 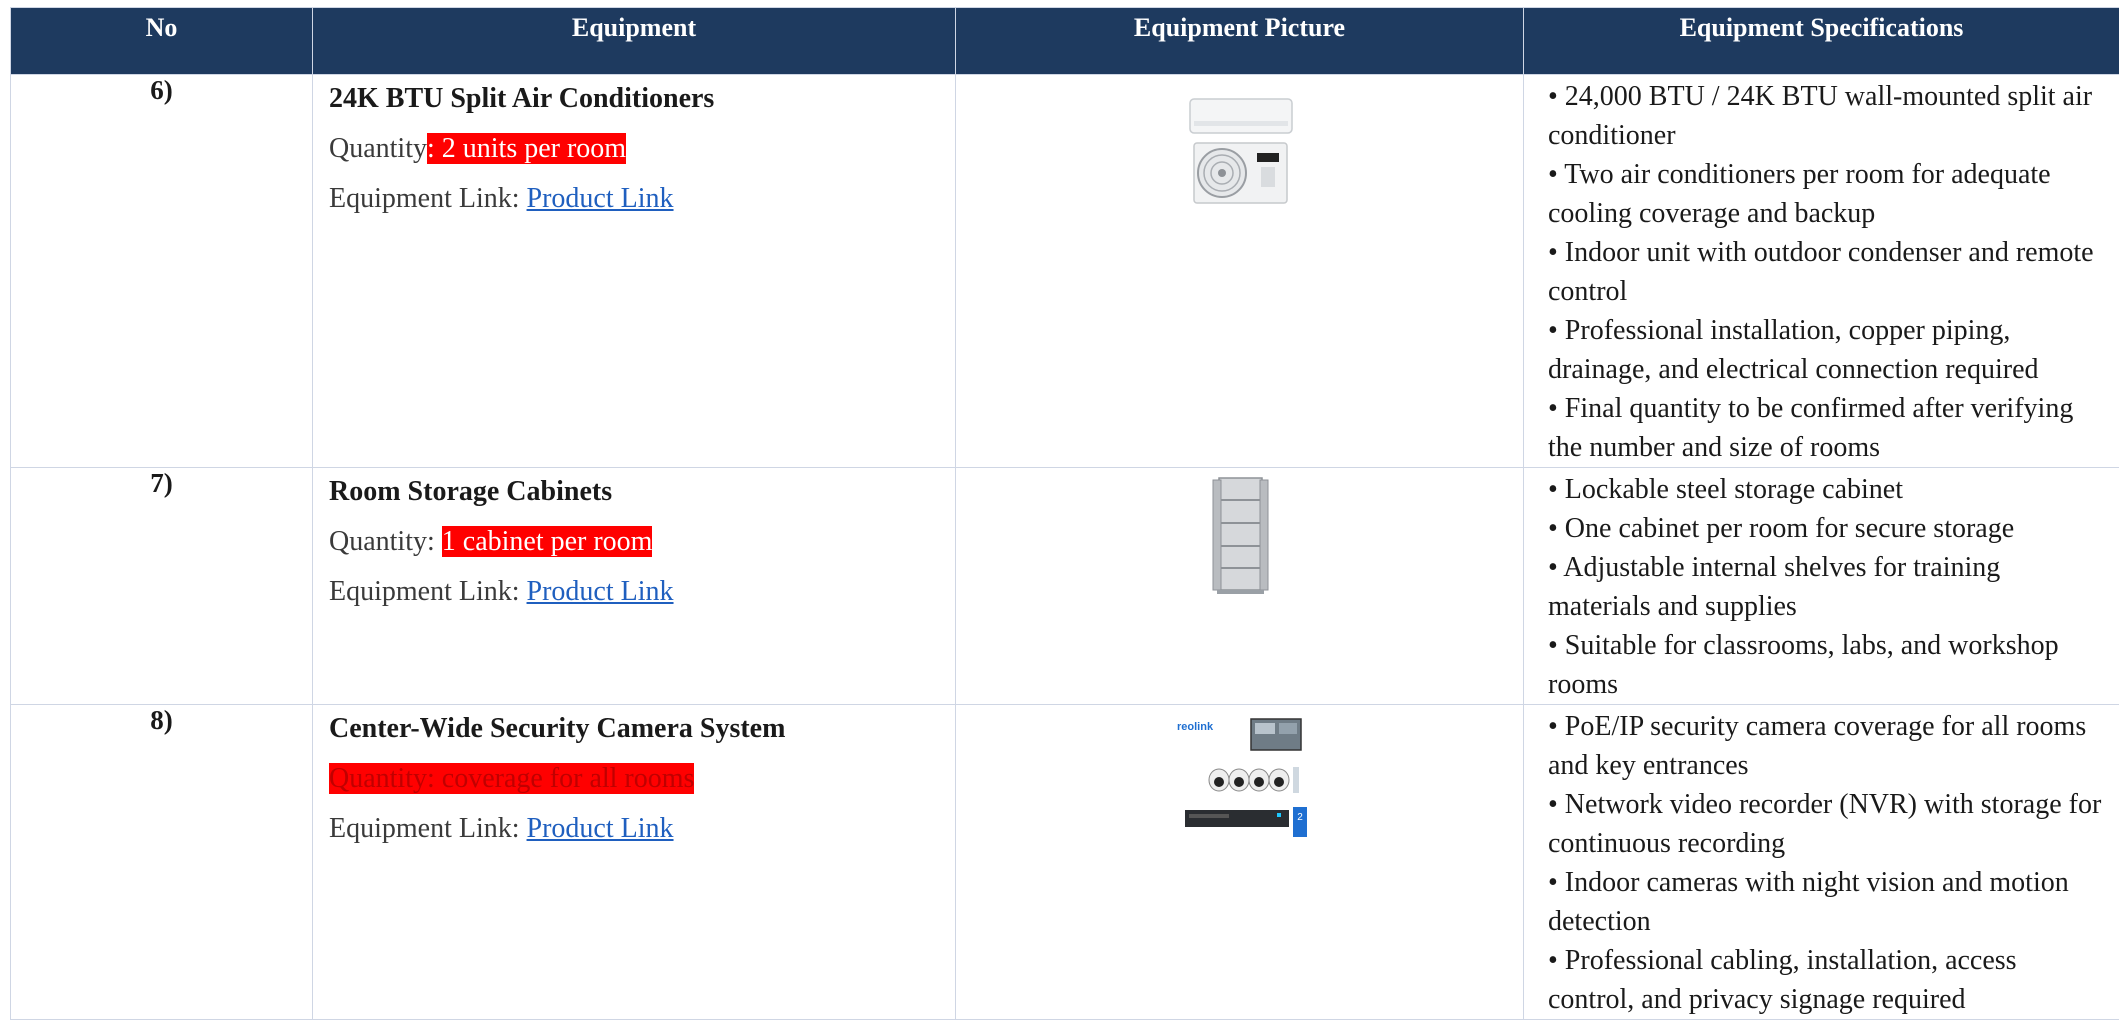 What do you see at coordinates (634, 149) in the screenshot?
I see `quantity-line: Quantity: 2 units per room` at bounding box center [634, 149].